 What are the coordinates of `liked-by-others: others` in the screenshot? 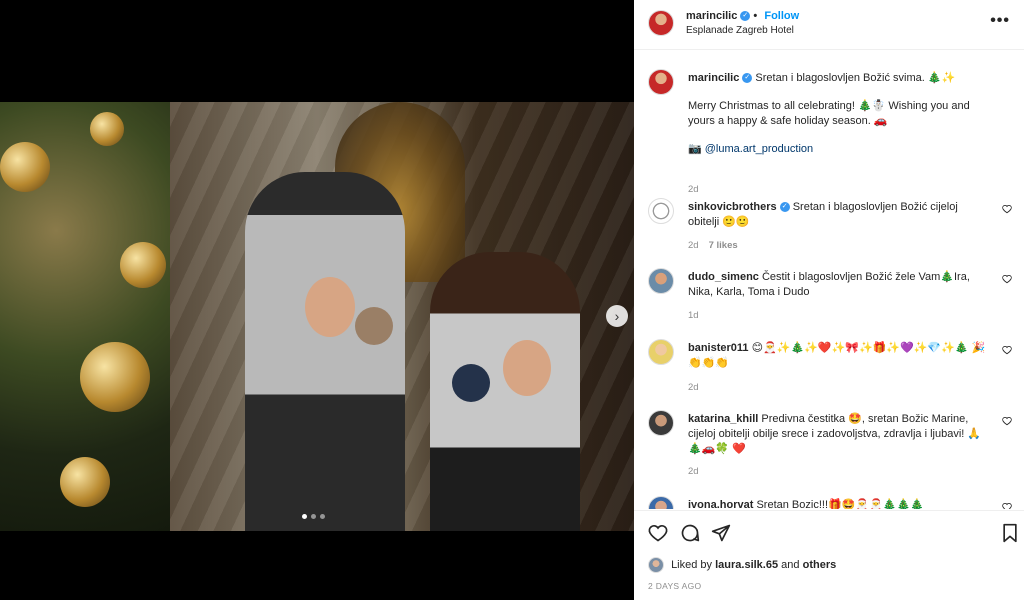 It's located at (820, 565).